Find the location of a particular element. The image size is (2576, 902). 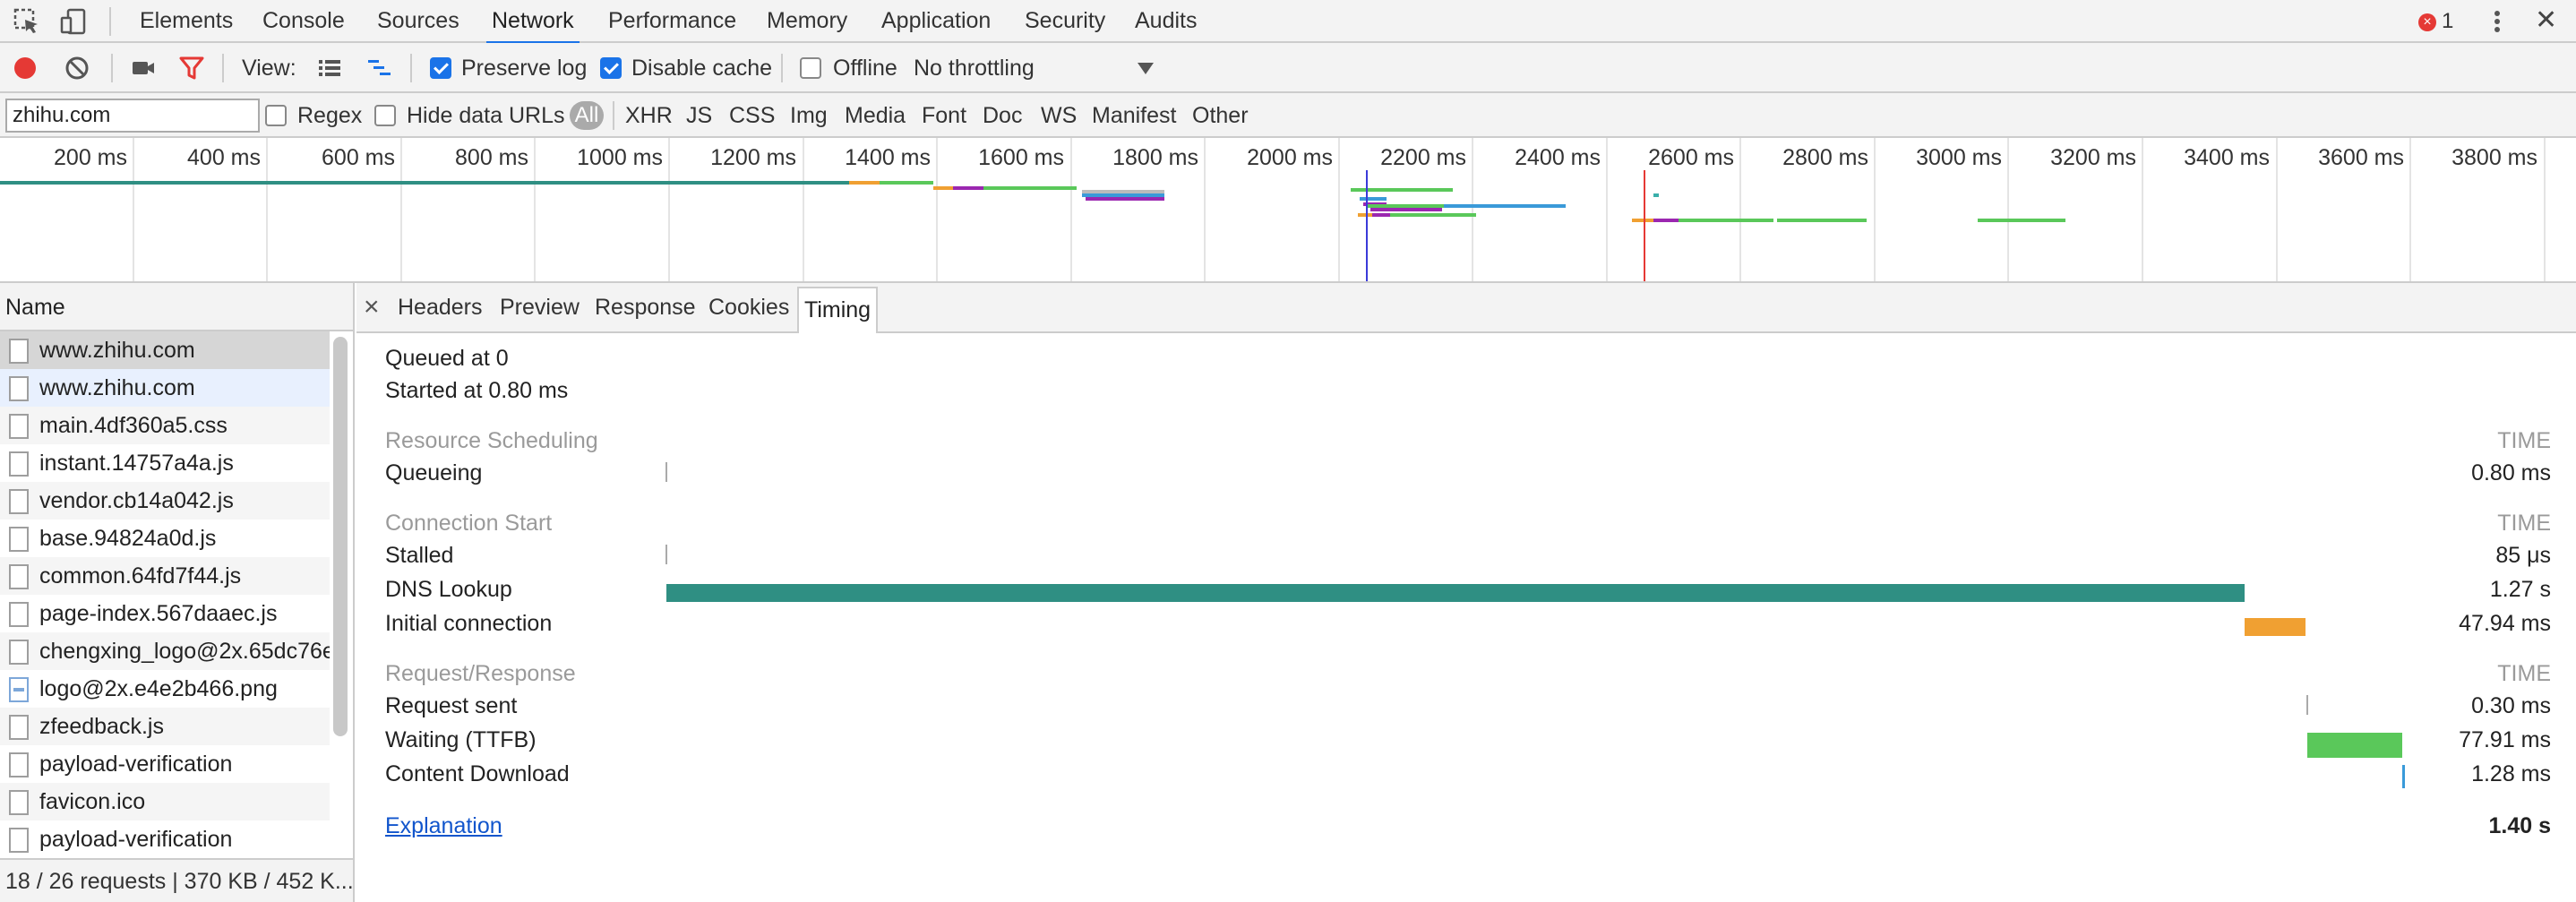

request-row: logo@2x.e4e2b466.png is located at coordinates (165, 689).